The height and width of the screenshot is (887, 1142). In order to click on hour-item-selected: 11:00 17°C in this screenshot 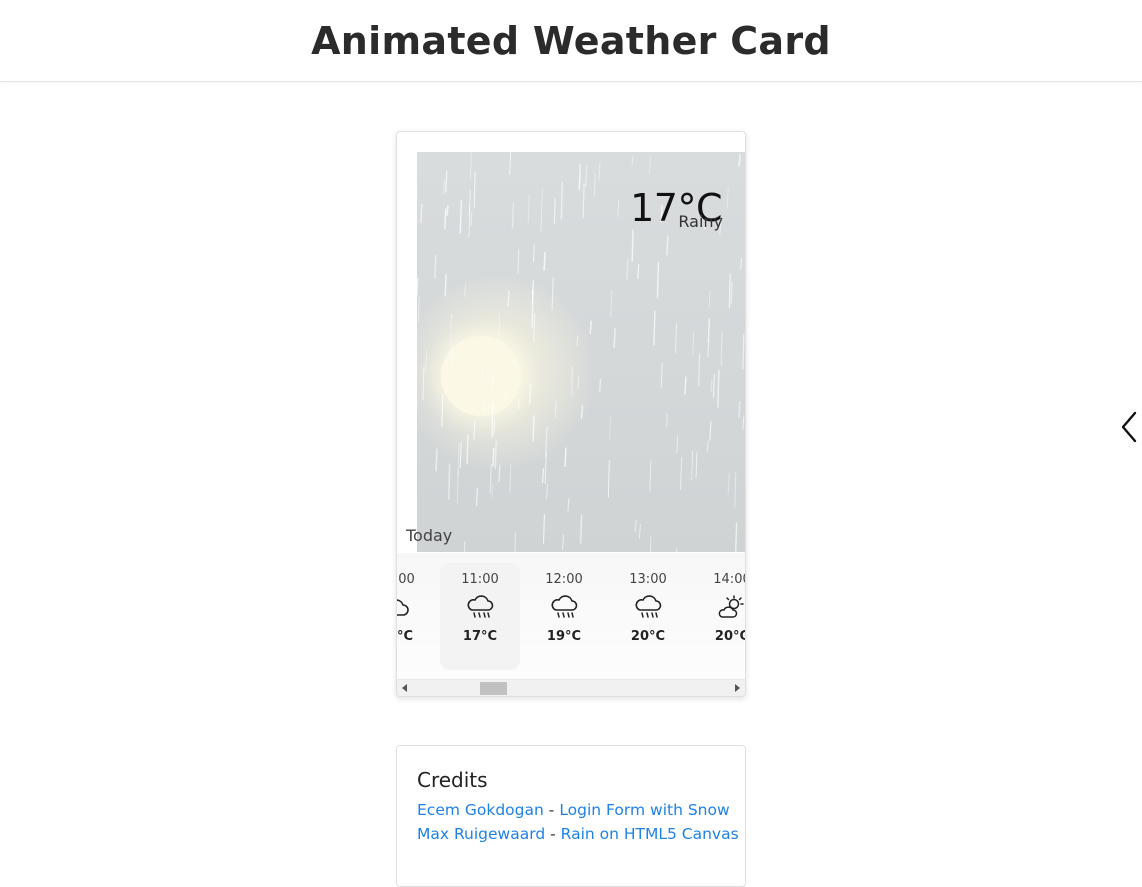, I will do `click(480, 616)`.